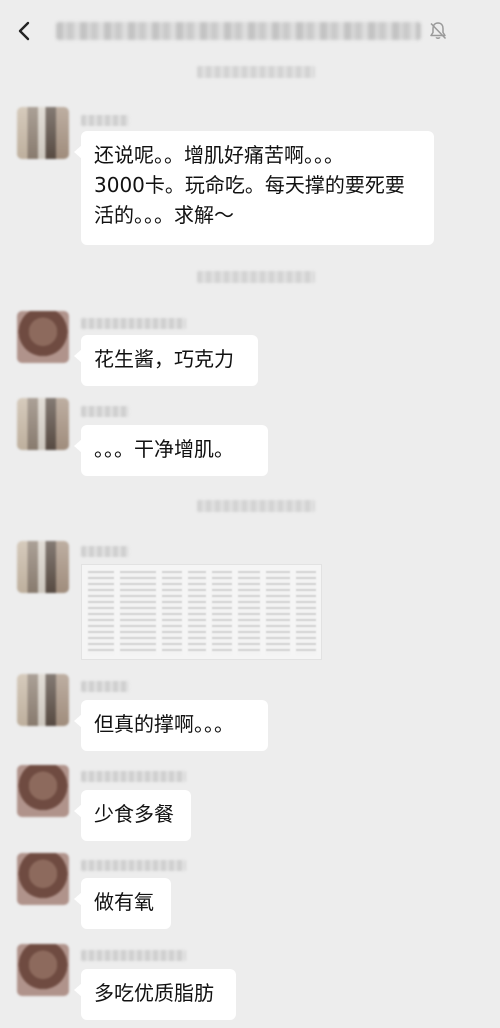 Image resolution: width=500 pixels, height=1028 pixels. I want to click on message-text-line: 3000卡。玩命吃。每天撑的要死要, so click(249, 185).